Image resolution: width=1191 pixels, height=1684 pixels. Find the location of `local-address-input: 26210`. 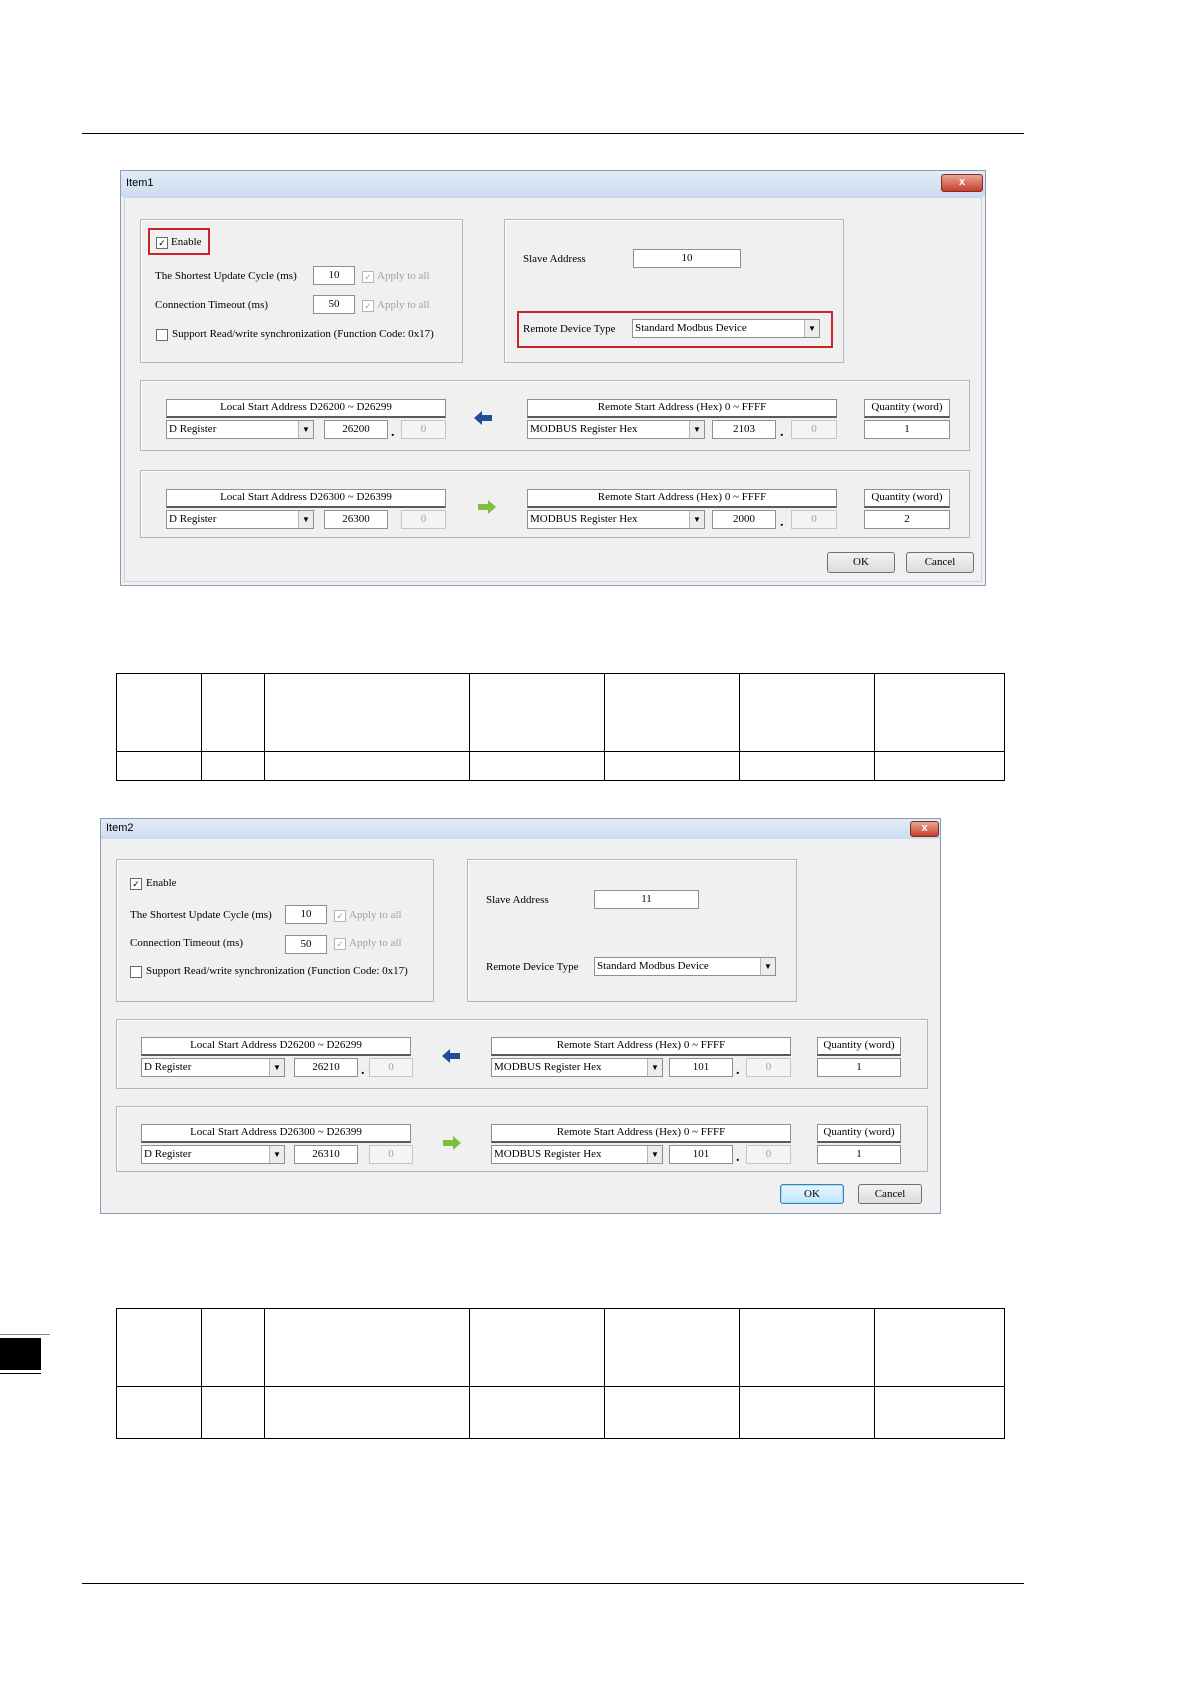

local-address-input: 26210 is located at coordinates (326, 1067).